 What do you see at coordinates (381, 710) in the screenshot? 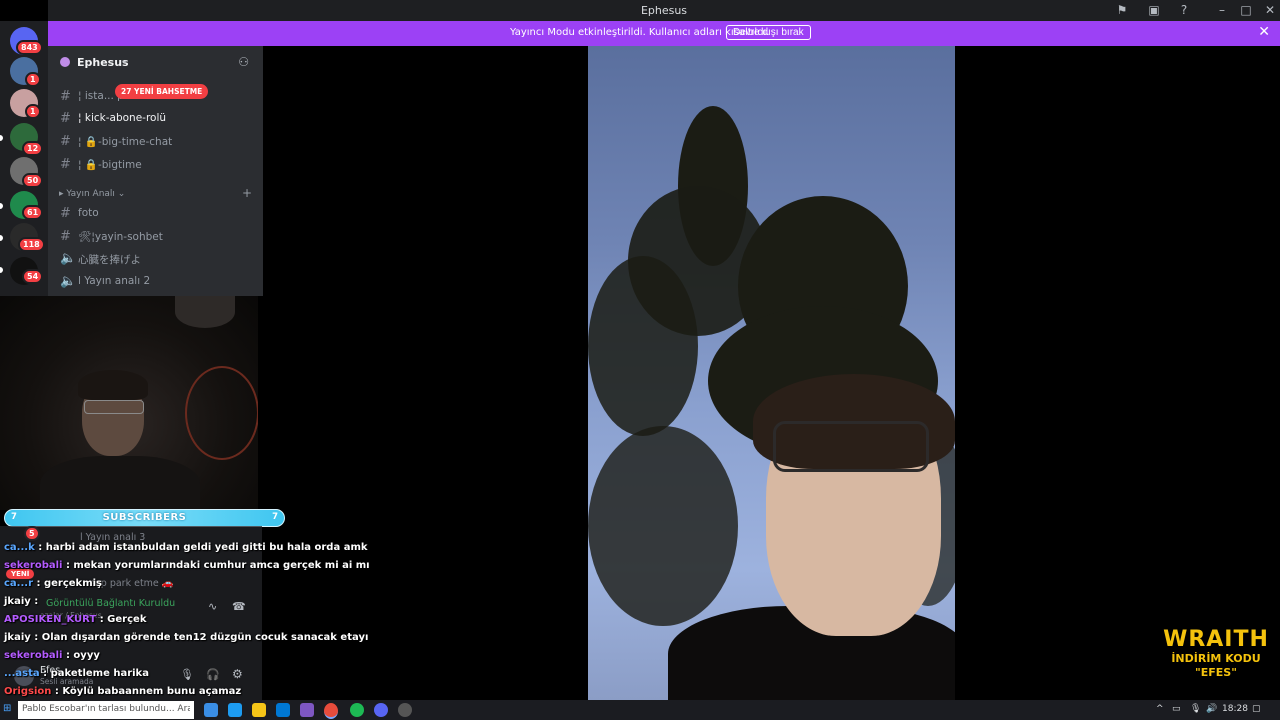
I see `discord-icon` at bounding box center [381, 710].